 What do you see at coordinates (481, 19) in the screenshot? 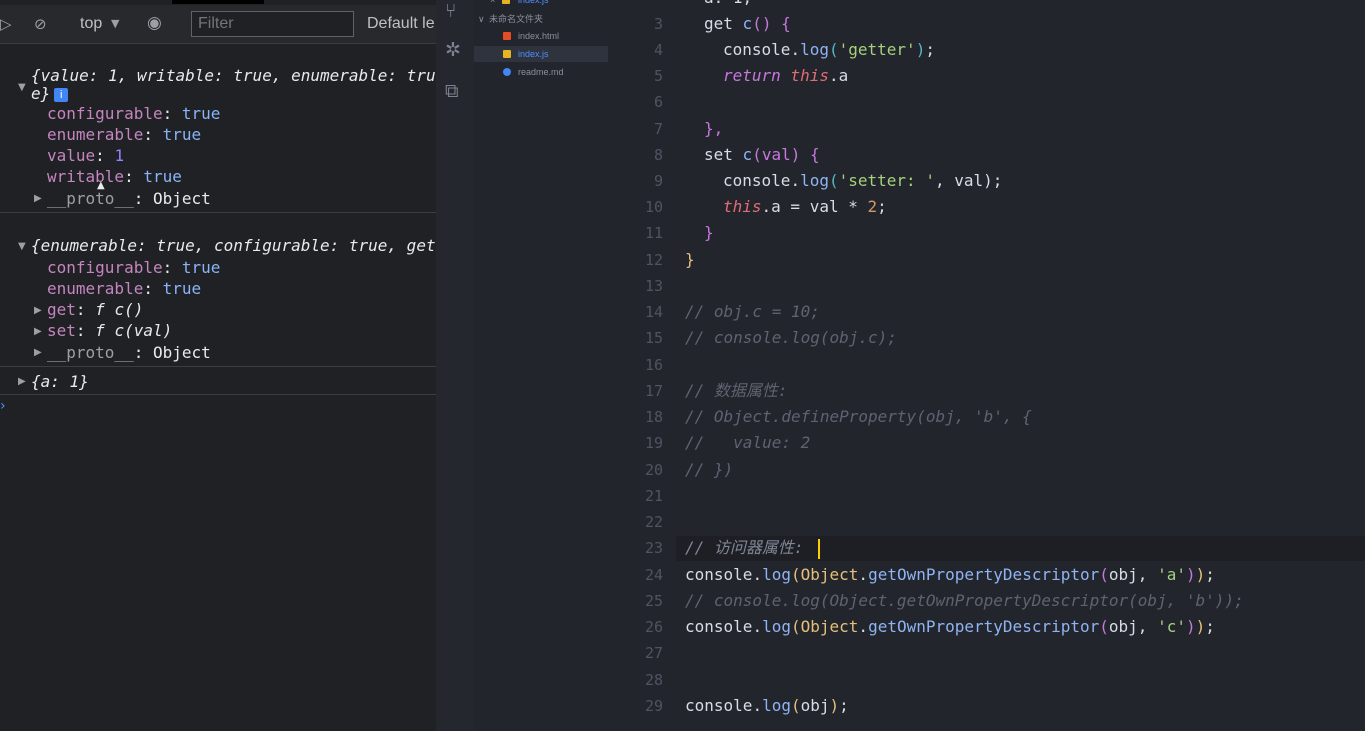
I see `chevron-down-icon: ∨` at bounding box center [481, 19].